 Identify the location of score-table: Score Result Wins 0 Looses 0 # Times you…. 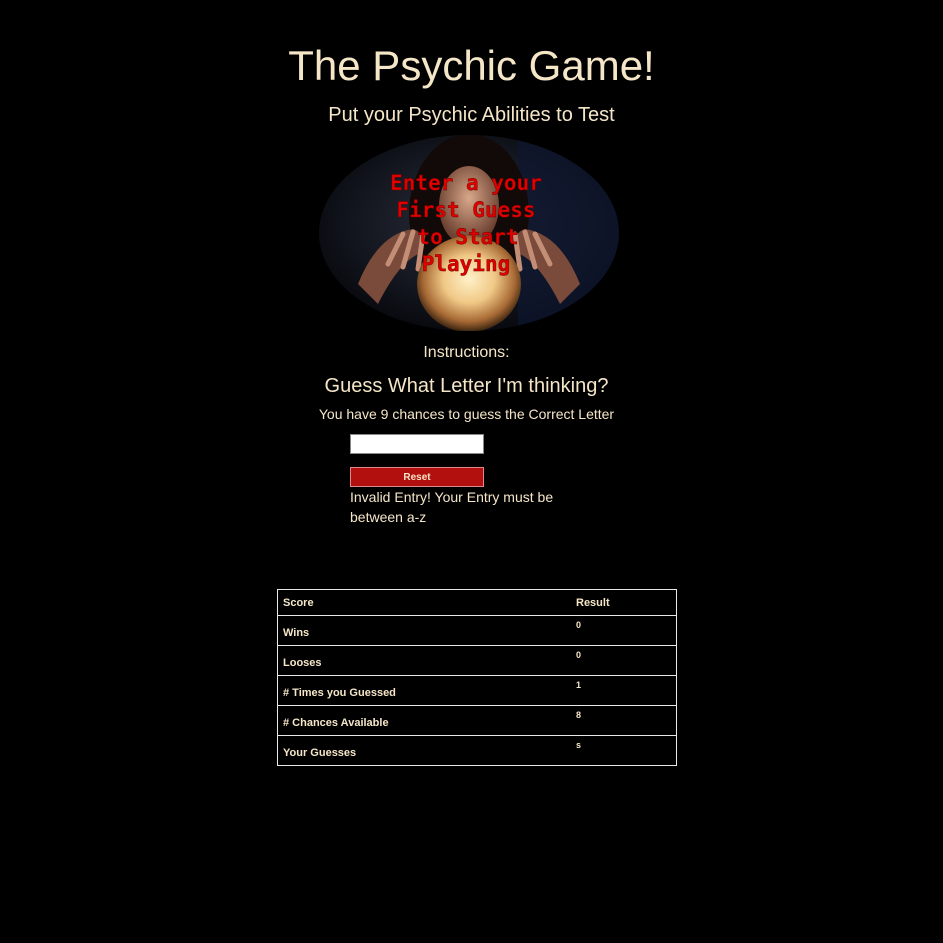
(477, 677).